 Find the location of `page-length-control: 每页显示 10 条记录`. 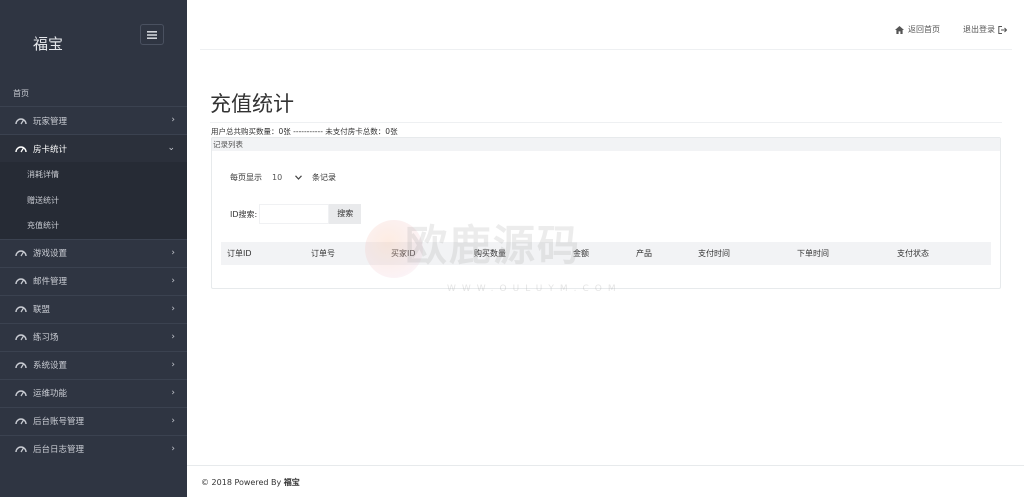

page-length-control: 每页显示 10 条记录 is located at coordinates (283, 177).